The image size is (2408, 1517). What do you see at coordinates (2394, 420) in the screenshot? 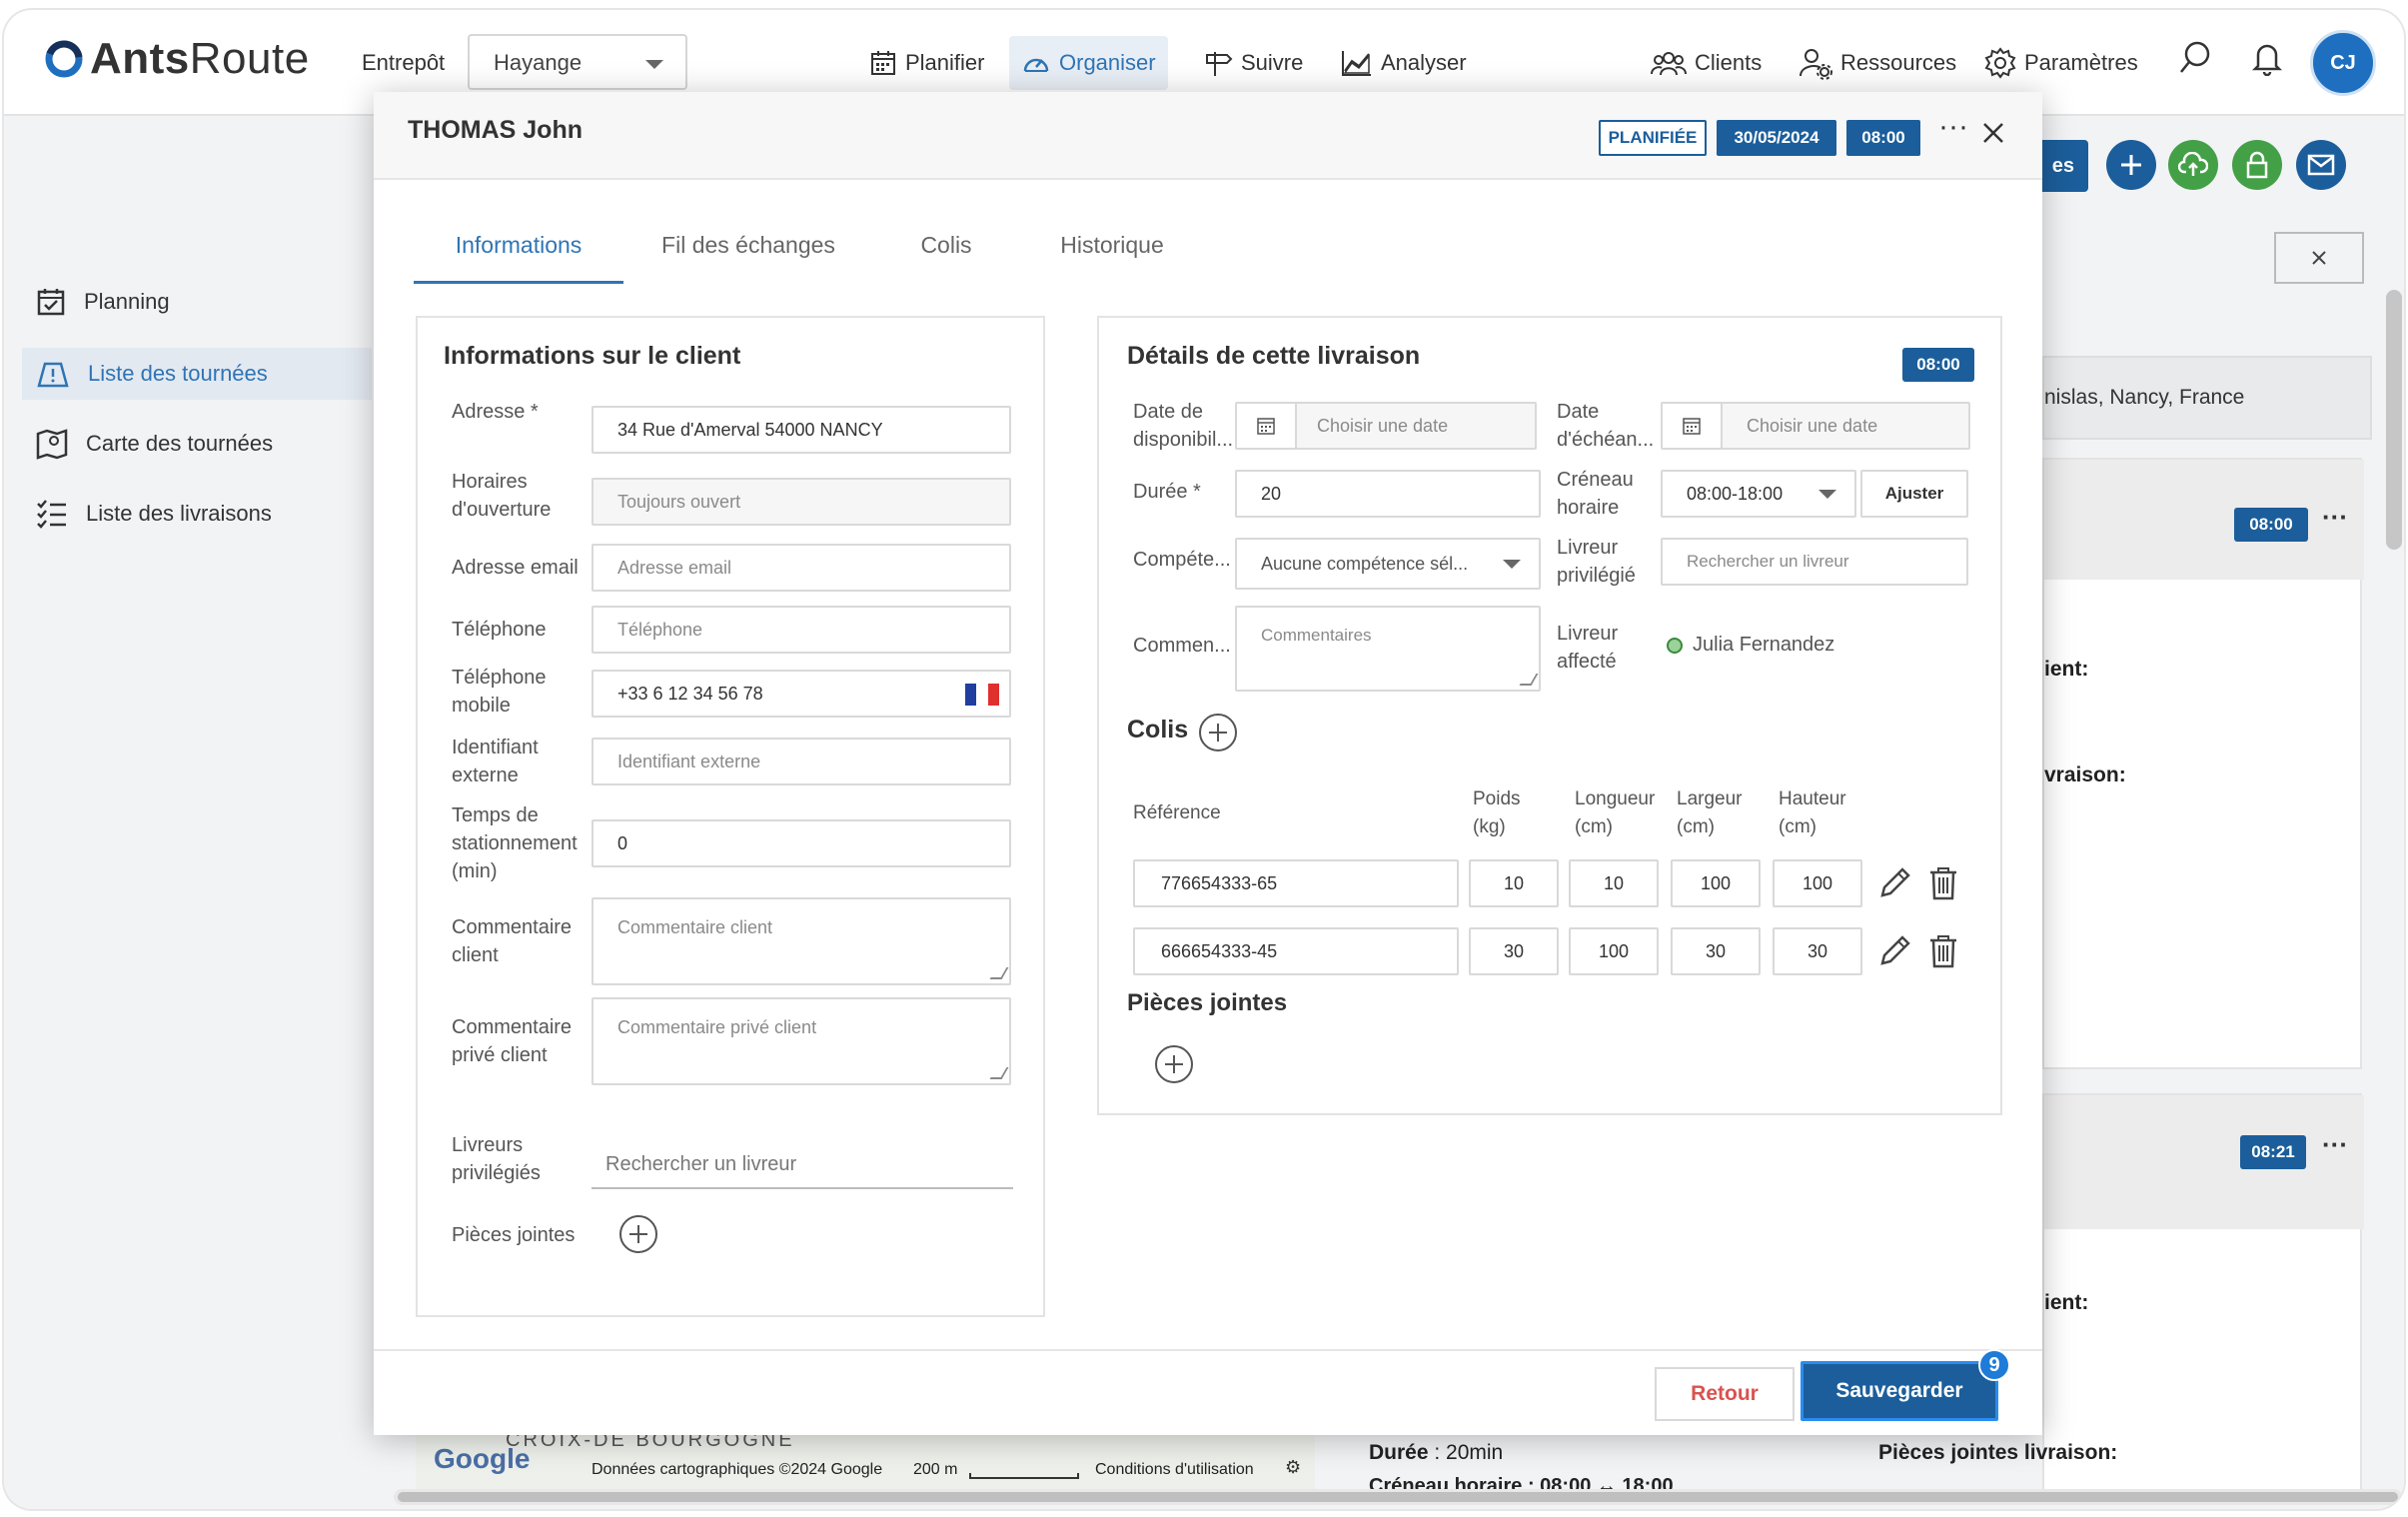
I see `vertical-scrollbar` at bounding box center [2394, 420].